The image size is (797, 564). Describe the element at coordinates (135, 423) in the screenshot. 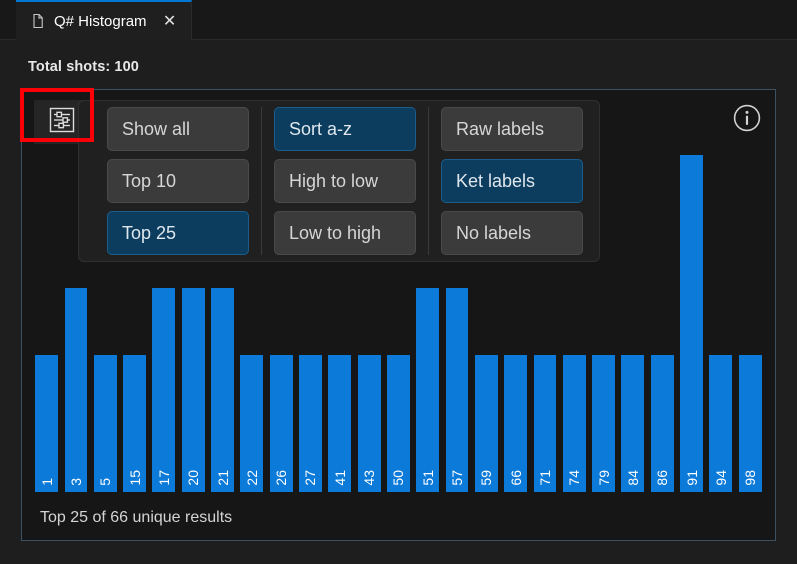

I see `histogram-bar: 15` at that location.